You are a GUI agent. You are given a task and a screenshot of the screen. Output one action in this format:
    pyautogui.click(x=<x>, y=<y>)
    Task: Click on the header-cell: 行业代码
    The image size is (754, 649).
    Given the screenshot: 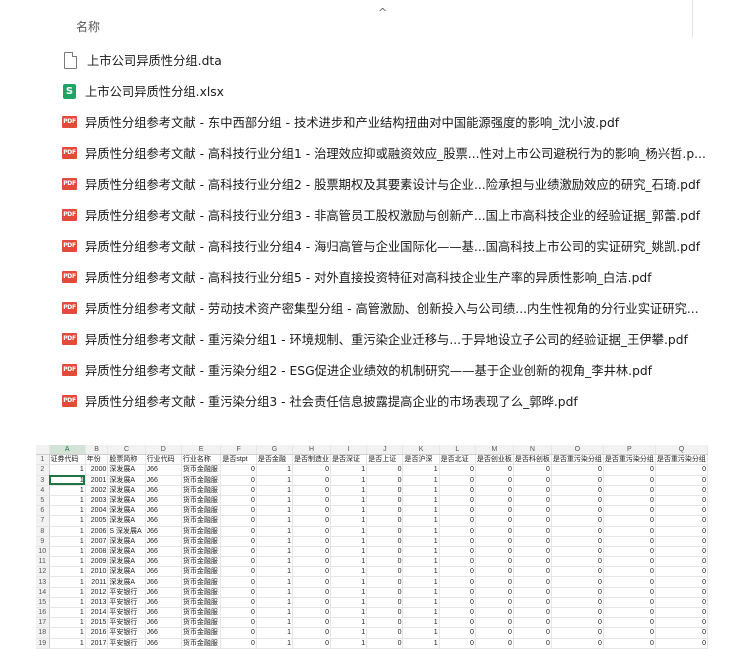 What is the action you would take?
    pyautogui.click(x=163, y=460)
    